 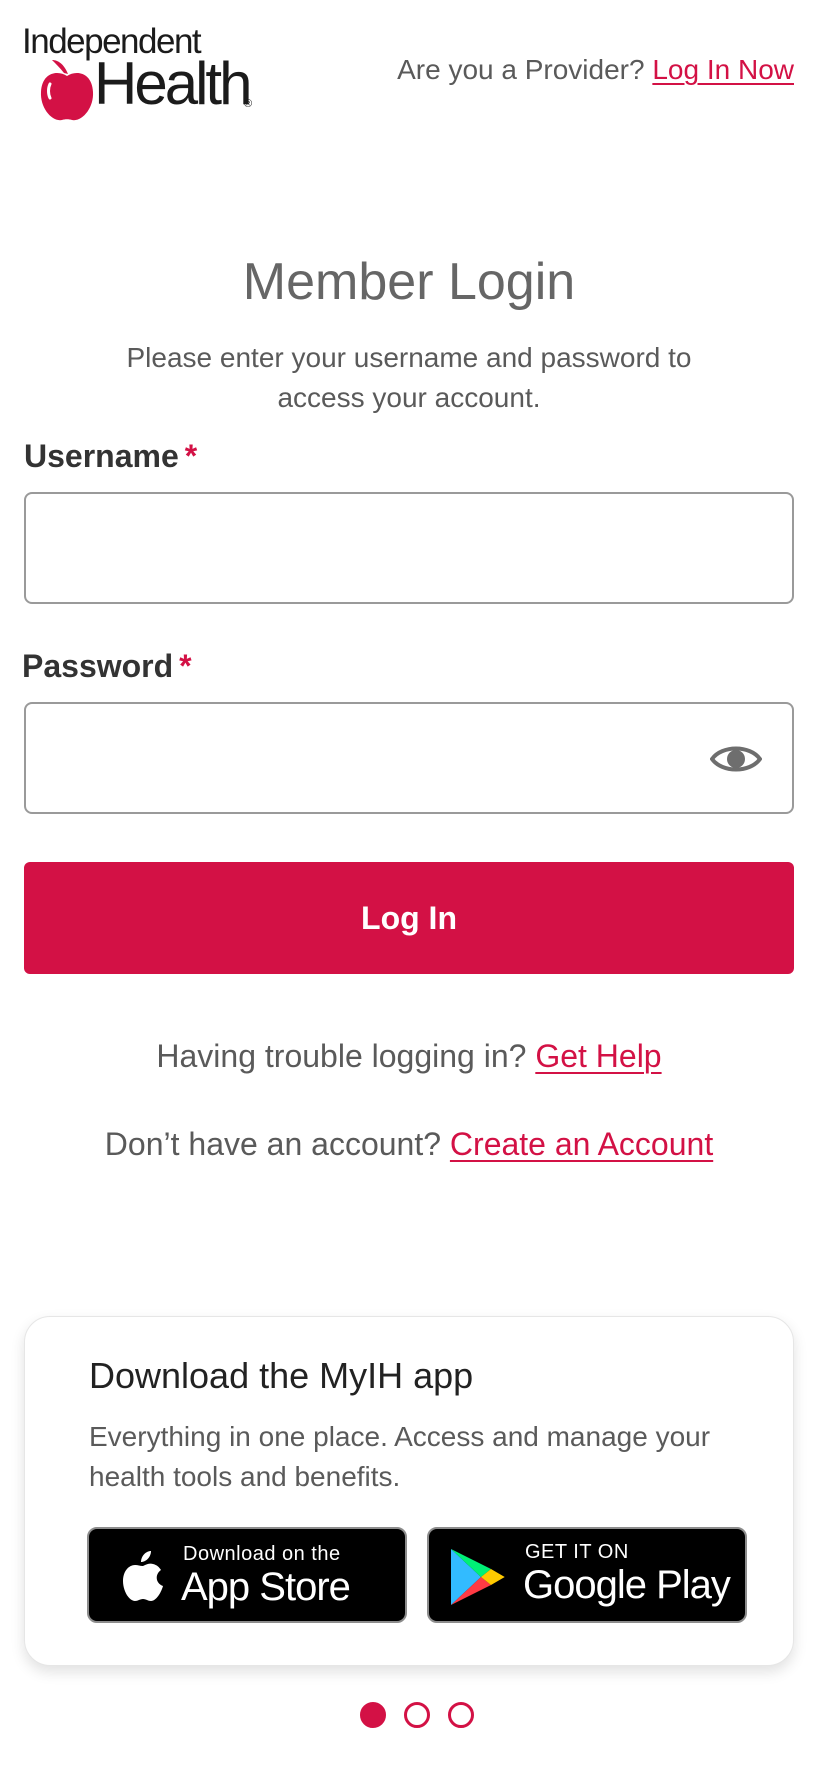 What do you see at coordinates (409, 758) in the screenshot?
I see `password-field` at bounding box center [409, 758].